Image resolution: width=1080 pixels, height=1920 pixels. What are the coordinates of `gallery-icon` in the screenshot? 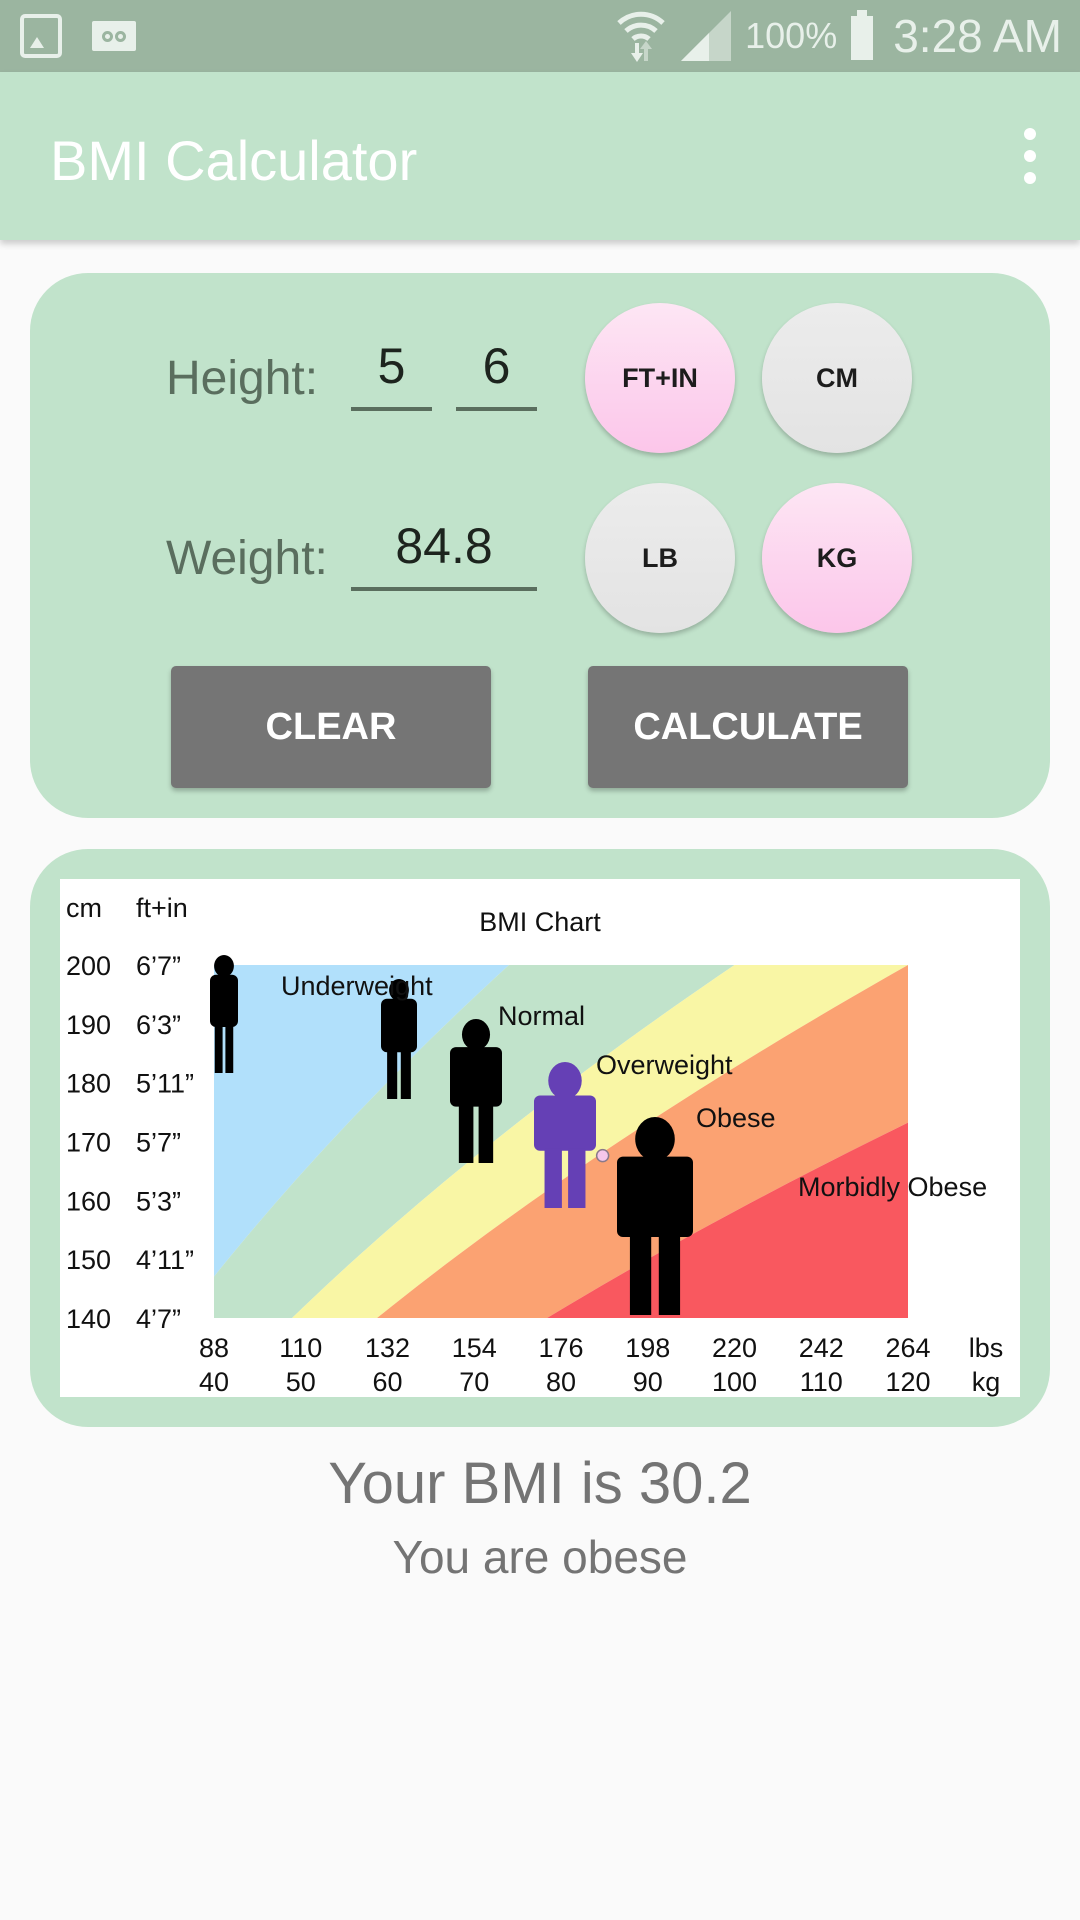 It's located at (41, 36).